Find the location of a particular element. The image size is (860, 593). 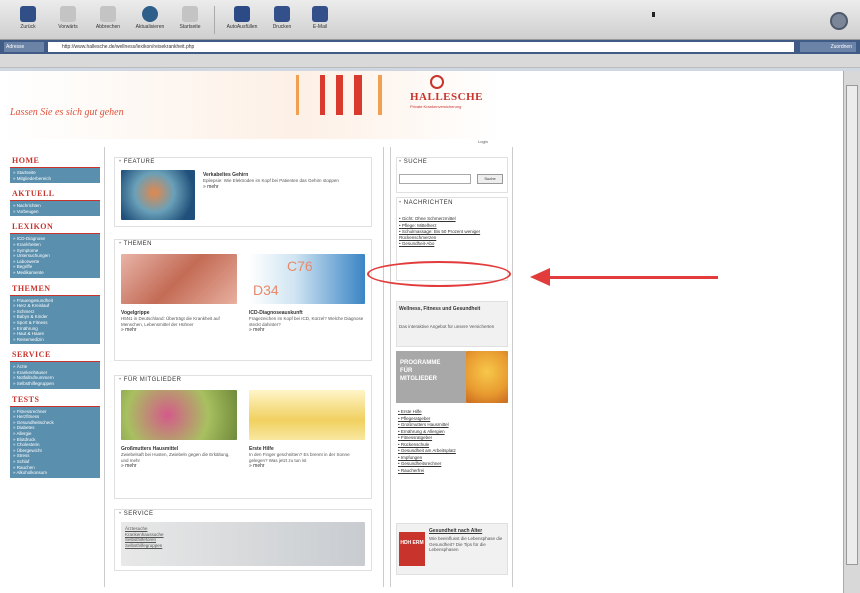

promo-banner: PROGRAMME FÜR MITGLIEDER is located at coordinates (431, 377).